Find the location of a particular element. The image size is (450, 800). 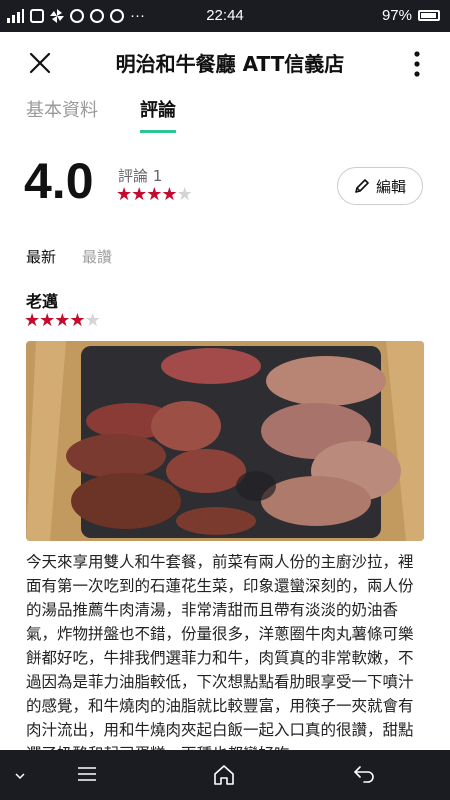

review-author: 老邁 is located at coordinates (42, 300).